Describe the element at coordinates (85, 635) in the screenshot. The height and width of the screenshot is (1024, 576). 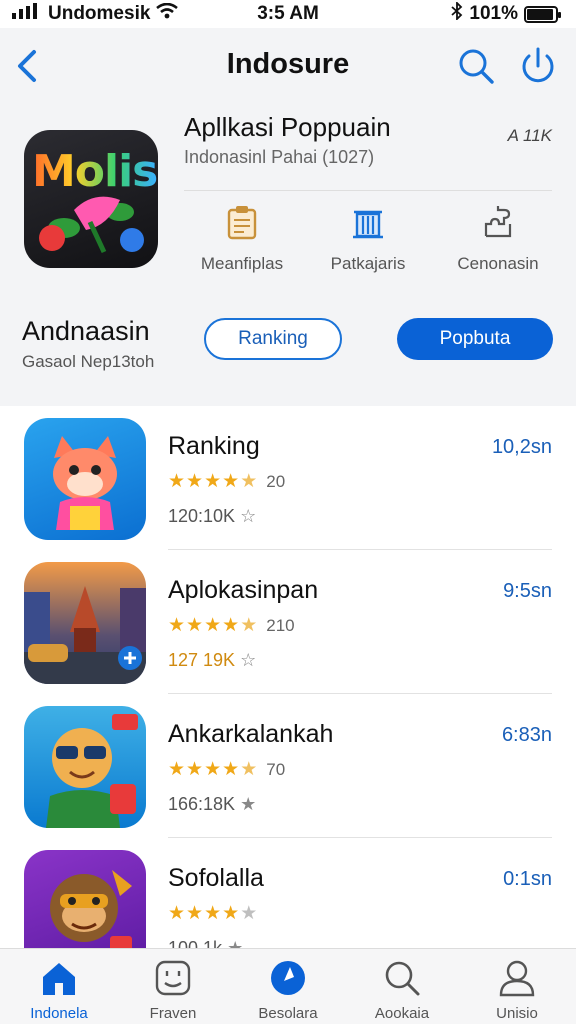
I see `city-scene-icon` at that location.